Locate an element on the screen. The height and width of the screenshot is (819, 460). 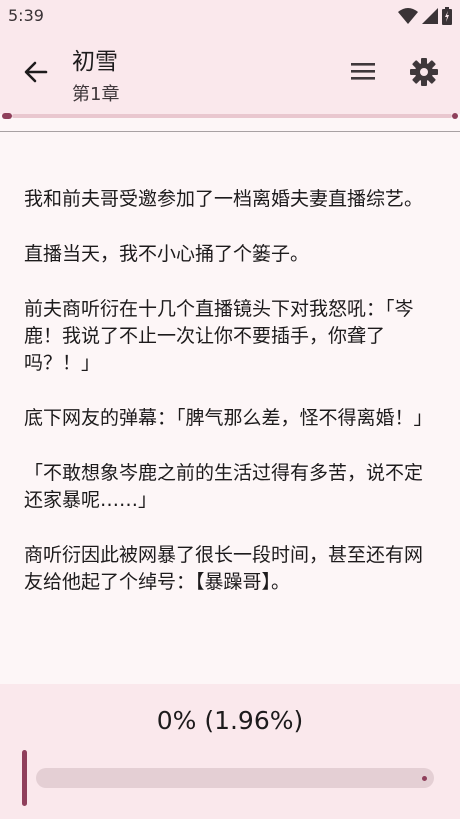
progress-slider-thumb is located at coordinates (24, 778).